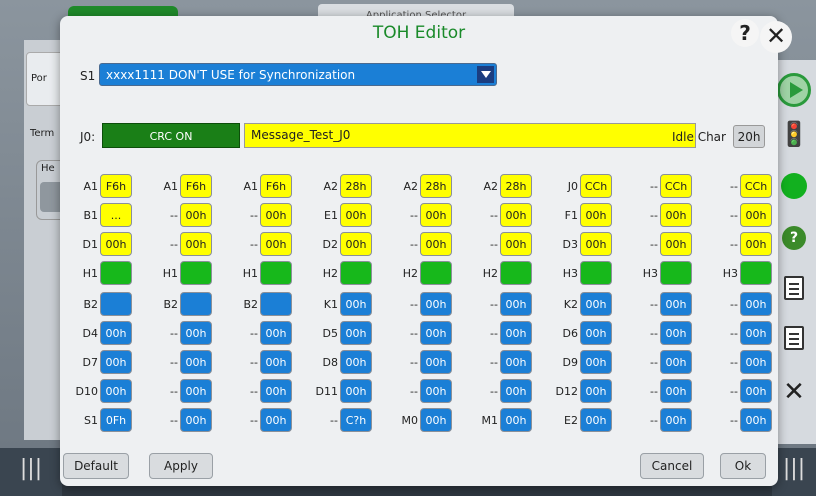  I want to click on idle-char-button: 20h, so click(749, 136).